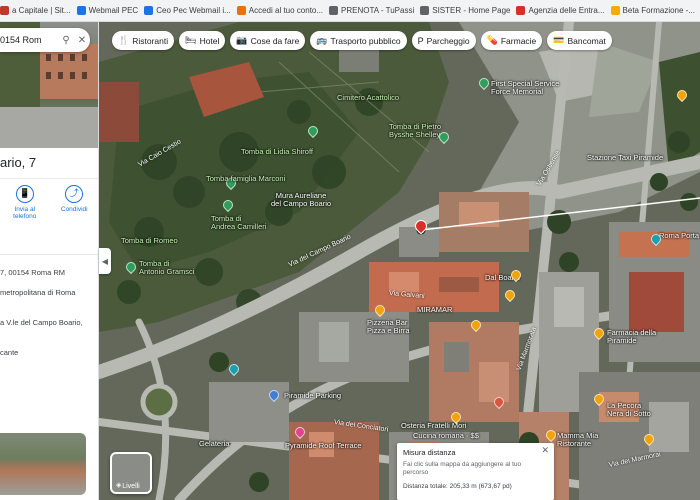 The image size is (700, 500). I want to click on chip-cose-da-fare: 📷 Cose da fare, so click(268, 40).